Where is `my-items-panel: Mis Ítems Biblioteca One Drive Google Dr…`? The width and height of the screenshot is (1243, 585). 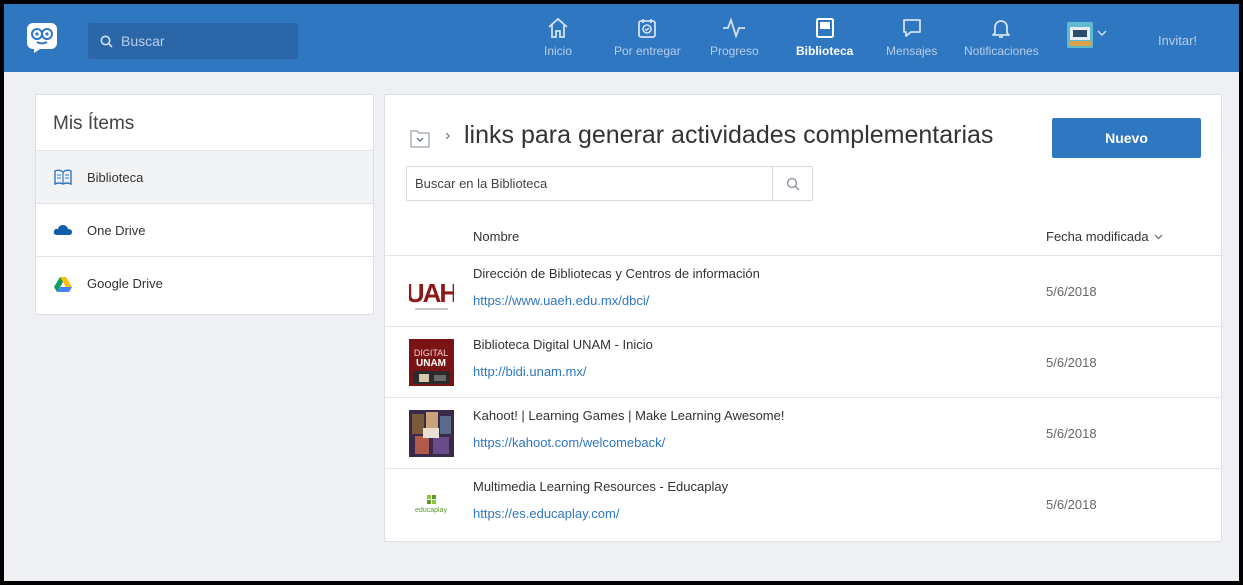 my-items-panel: Mis Ítems Biblioteca One Drive Google Dr… is located at coordinates (204, 204).